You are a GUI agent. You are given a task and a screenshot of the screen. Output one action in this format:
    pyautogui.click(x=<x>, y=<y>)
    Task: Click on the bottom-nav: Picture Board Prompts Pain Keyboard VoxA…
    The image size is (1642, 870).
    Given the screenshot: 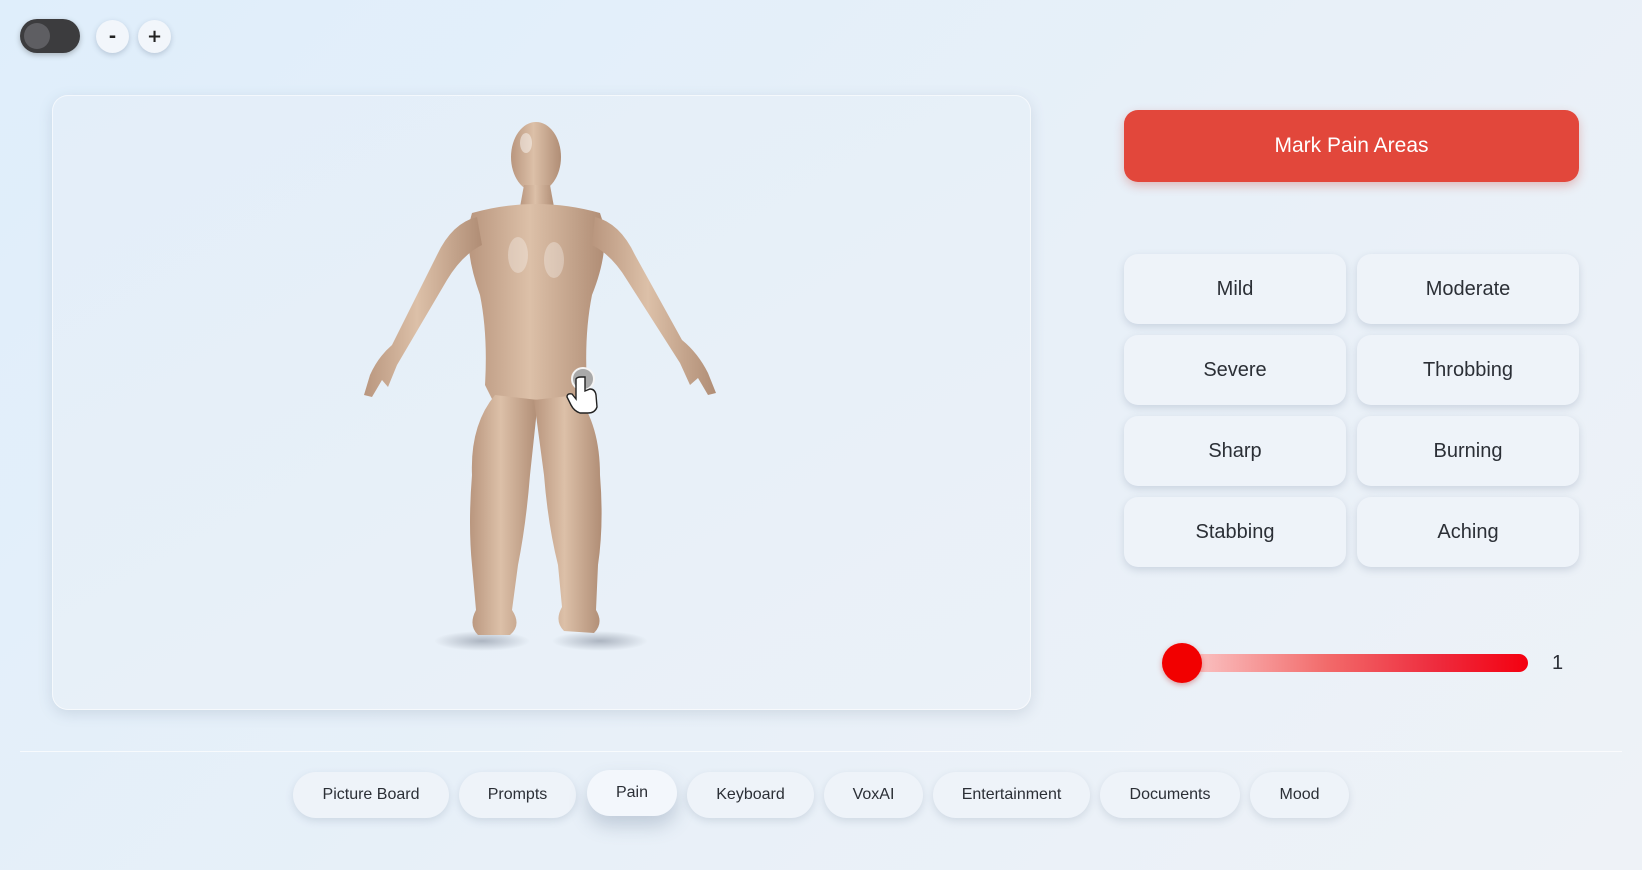 What is the action you would take?
    pyautogui.click(x=821, y=796)
    